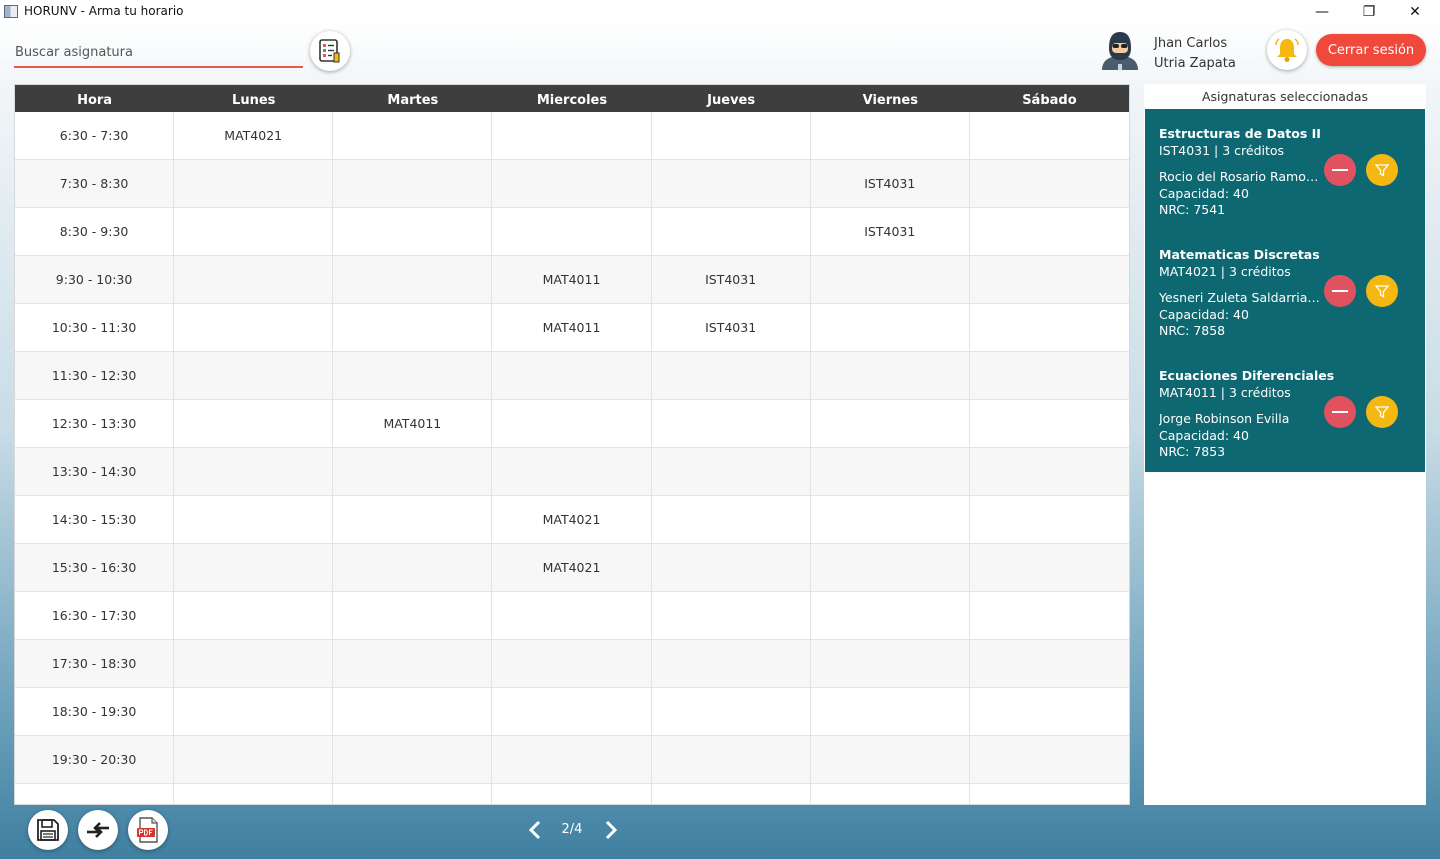 The height and width of the screenshot is (859, 1440). Describe the element at coordinates (48, 830) in the screenshot. I see `save-button` at that location.